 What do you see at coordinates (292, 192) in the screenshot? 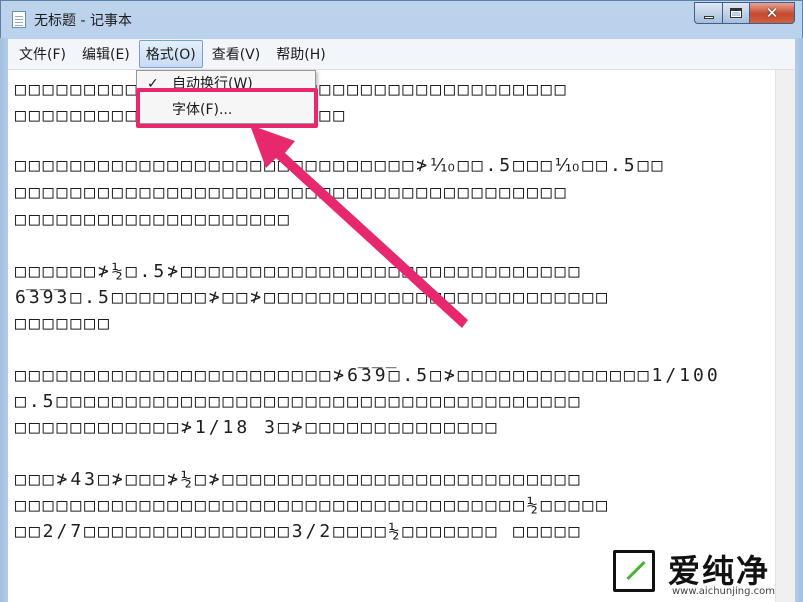
I see `text-line: □□□□□□□□□□□□□□□□□□□□□□□□□□□□□□□□□□□□□□□□` at bounding box center [292, 192].